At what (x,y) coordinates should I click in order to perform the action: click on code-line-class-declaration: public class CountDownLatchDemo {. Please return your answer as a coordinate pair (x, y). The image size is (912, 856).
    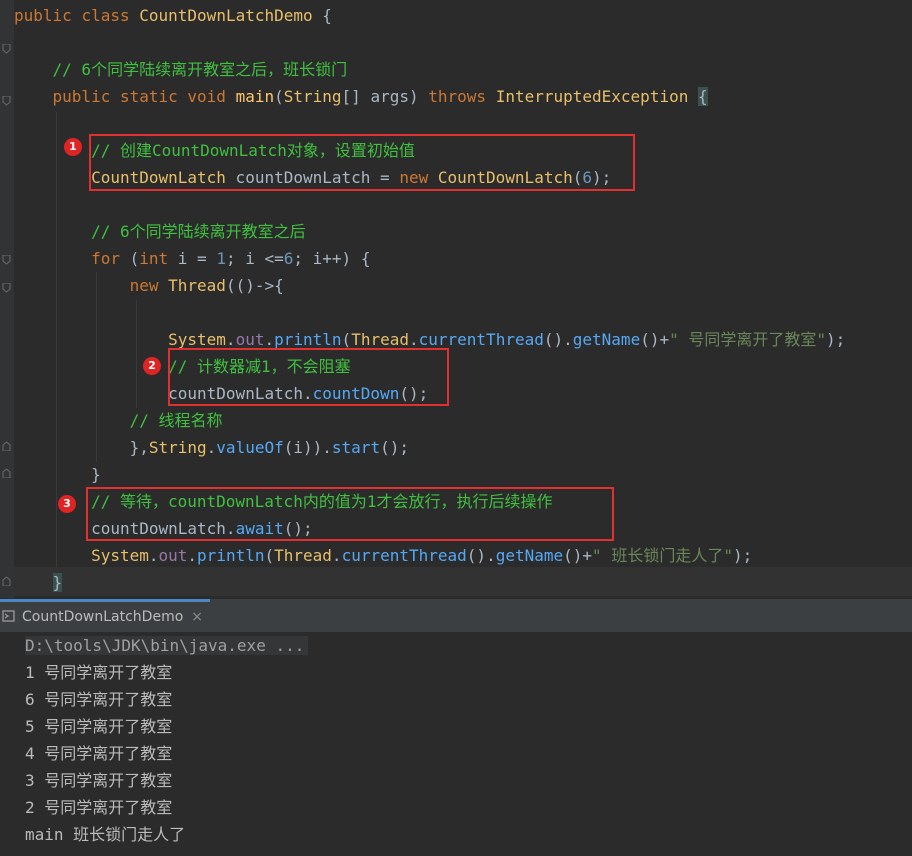
    Looking at the image, I should click on (173, 15).